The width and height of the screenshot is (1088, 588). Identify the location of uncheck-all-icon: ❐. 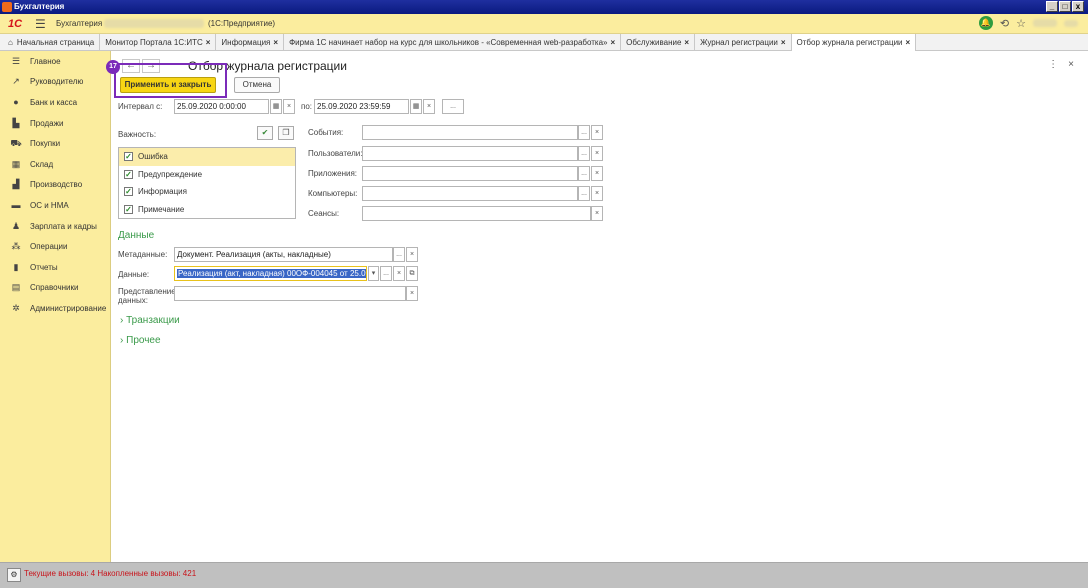
(286, 133).